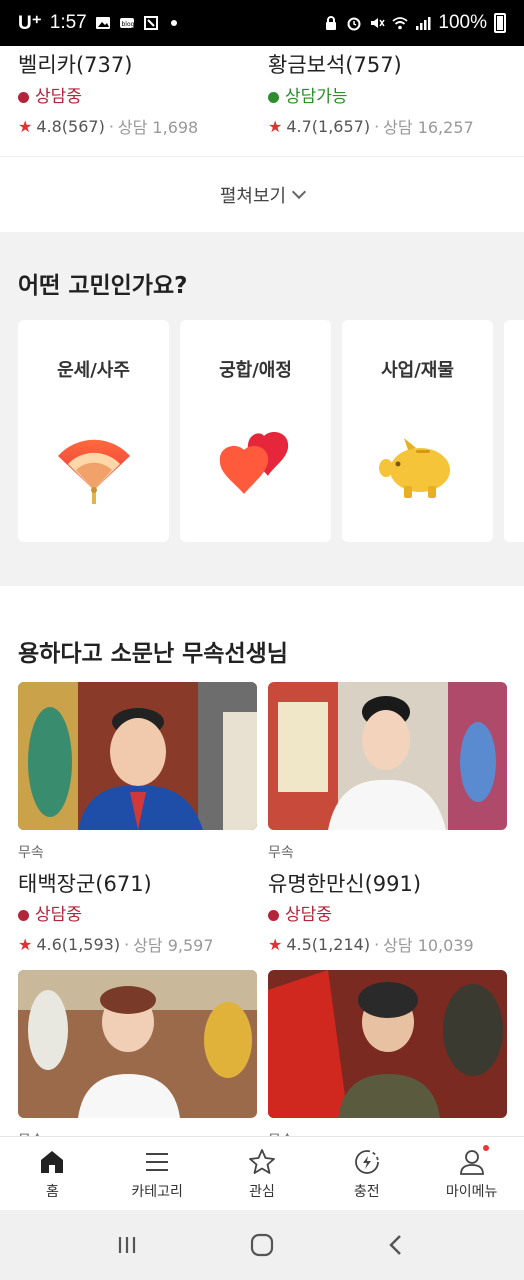 The image size is (524, 1280). What do you see at coordinates (157, 1161) in the screenshot?
I see `menu-icon` at bounding box center [157, 1161].